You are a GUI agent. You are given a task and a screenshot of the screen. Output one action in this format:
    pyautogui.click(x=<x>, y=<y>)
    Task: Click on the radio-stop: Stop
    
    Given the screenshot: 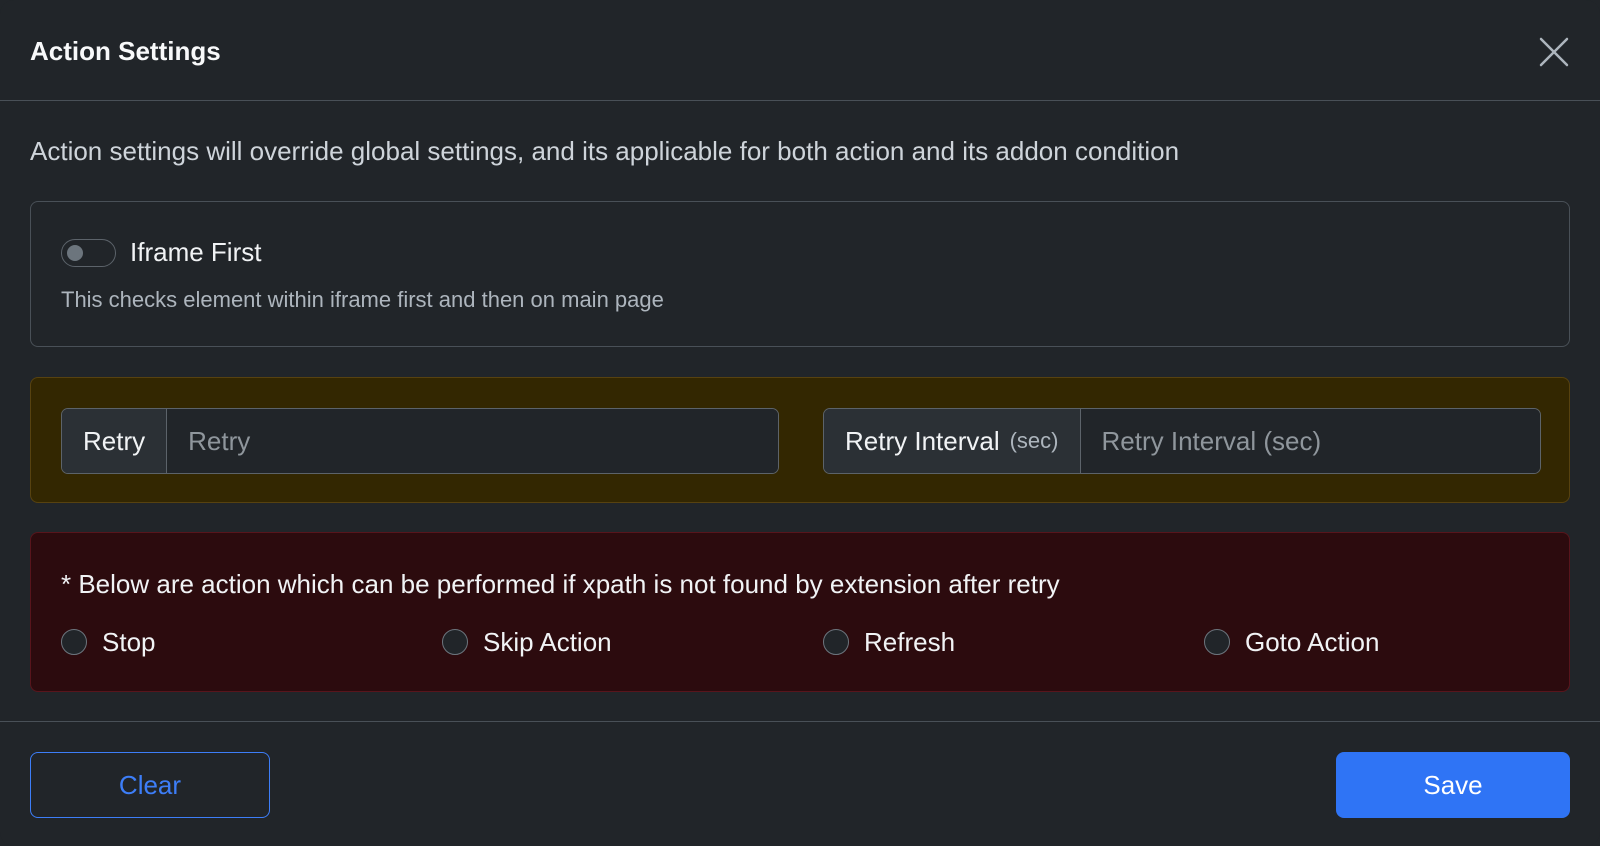 What is the action you would take?
    pyautogui.click(x=108, y=642)
    